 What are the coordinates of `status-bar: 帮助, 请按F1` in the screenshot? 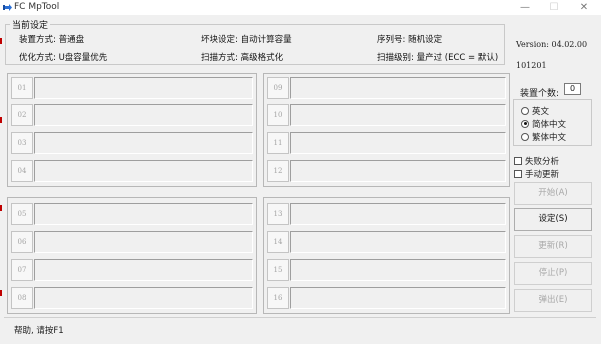 It's located at (300, 328).